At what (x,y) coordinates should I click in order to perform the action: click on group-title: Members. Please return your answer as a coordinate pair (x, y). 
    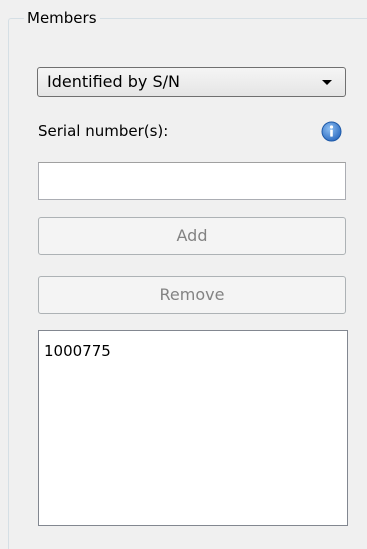
    Looking at the image, I should click on (62, 18).